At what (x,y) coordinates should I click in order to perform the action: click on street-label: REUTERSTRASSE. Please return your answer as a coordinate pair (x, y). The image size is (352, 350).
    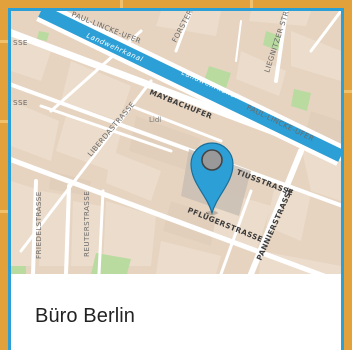
    Looking at the image, I should click on (86, 224).